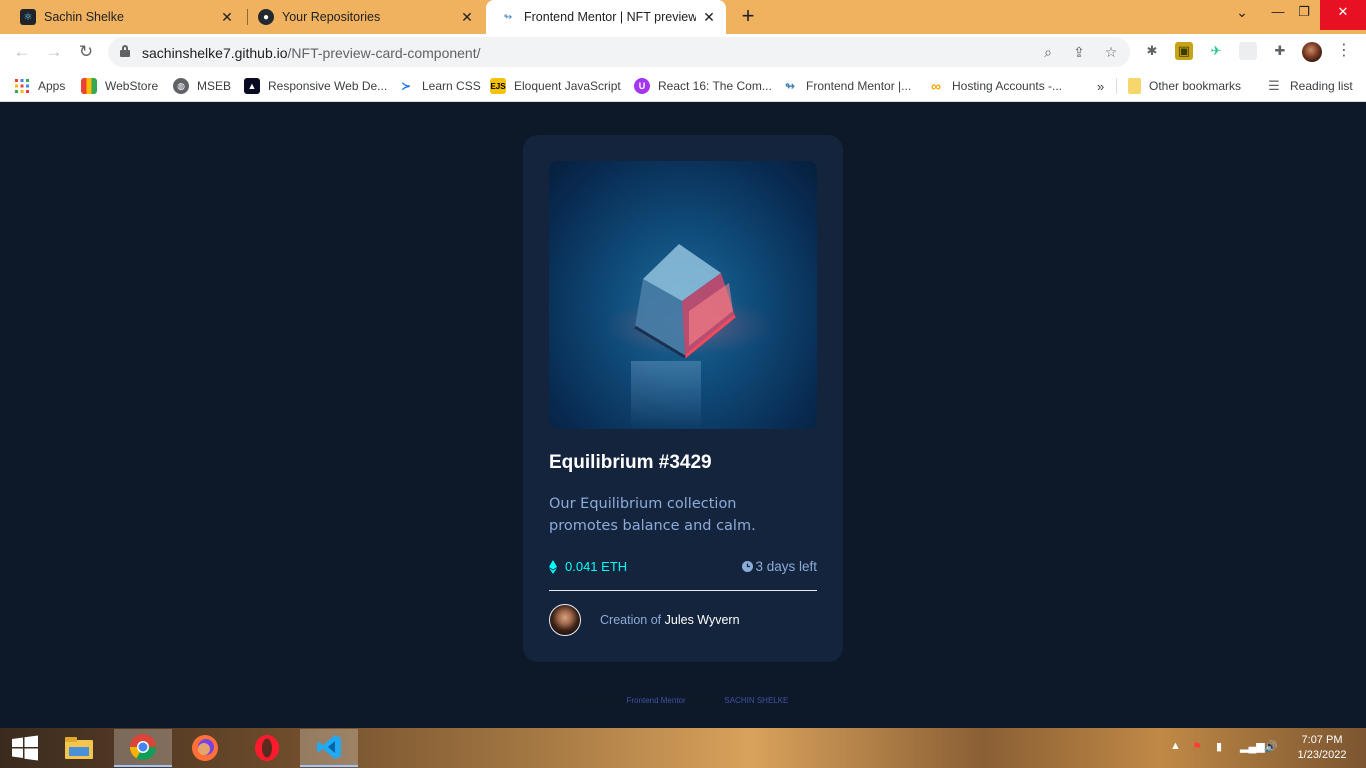 Image resolution: width=1366 pixels, height=768 pixels. I want to click on bookmark-label: Eloquent JavaScript, so click(567, 86).